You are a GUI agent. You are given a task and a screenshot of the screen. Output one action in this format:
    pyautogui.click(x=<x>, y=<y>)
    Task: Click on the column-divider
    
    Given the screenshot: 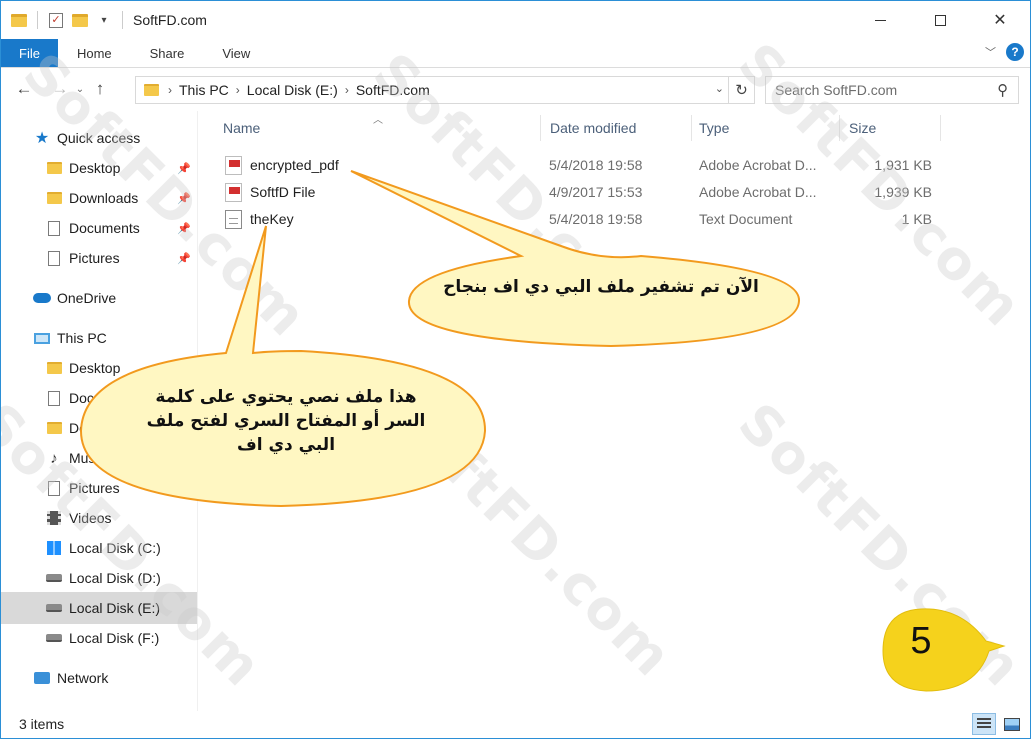 What is the action you would take?
    pyautogui.click(x=940, y=128)
    